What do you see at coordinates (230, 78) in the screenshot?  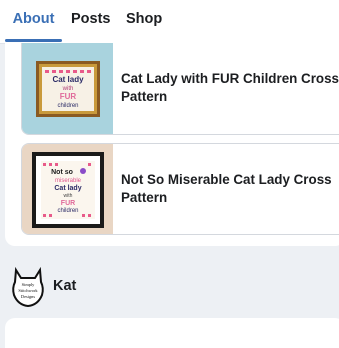 I see `product-title-line: Cat Lady with FUR Children Cross` at bounding box center [230, 78].